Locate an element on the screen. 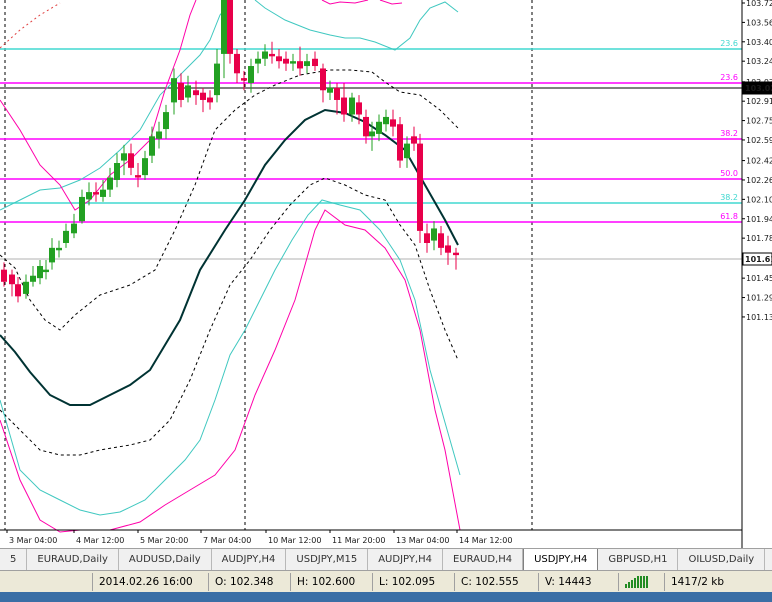 The height and width of the screenshot is (602, 772). tab-audjpy-h4: AUDJPY,H4 is located at coordinates (249, 559).